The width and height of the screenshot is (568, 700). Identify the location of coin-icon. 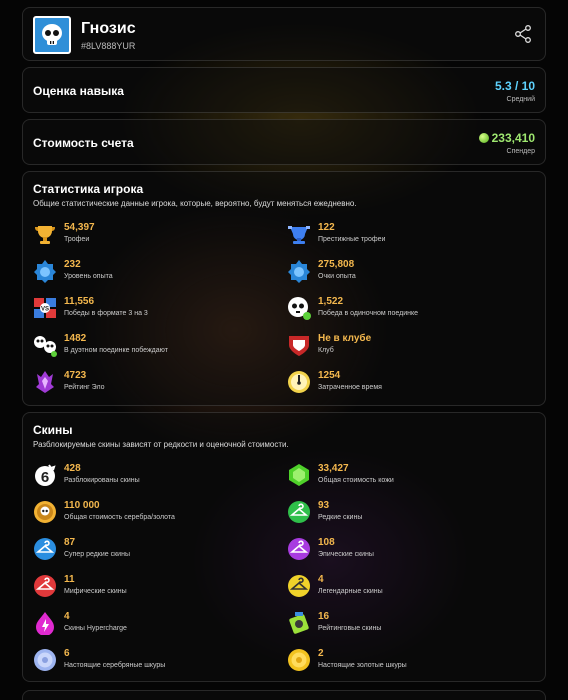
(483, 138).